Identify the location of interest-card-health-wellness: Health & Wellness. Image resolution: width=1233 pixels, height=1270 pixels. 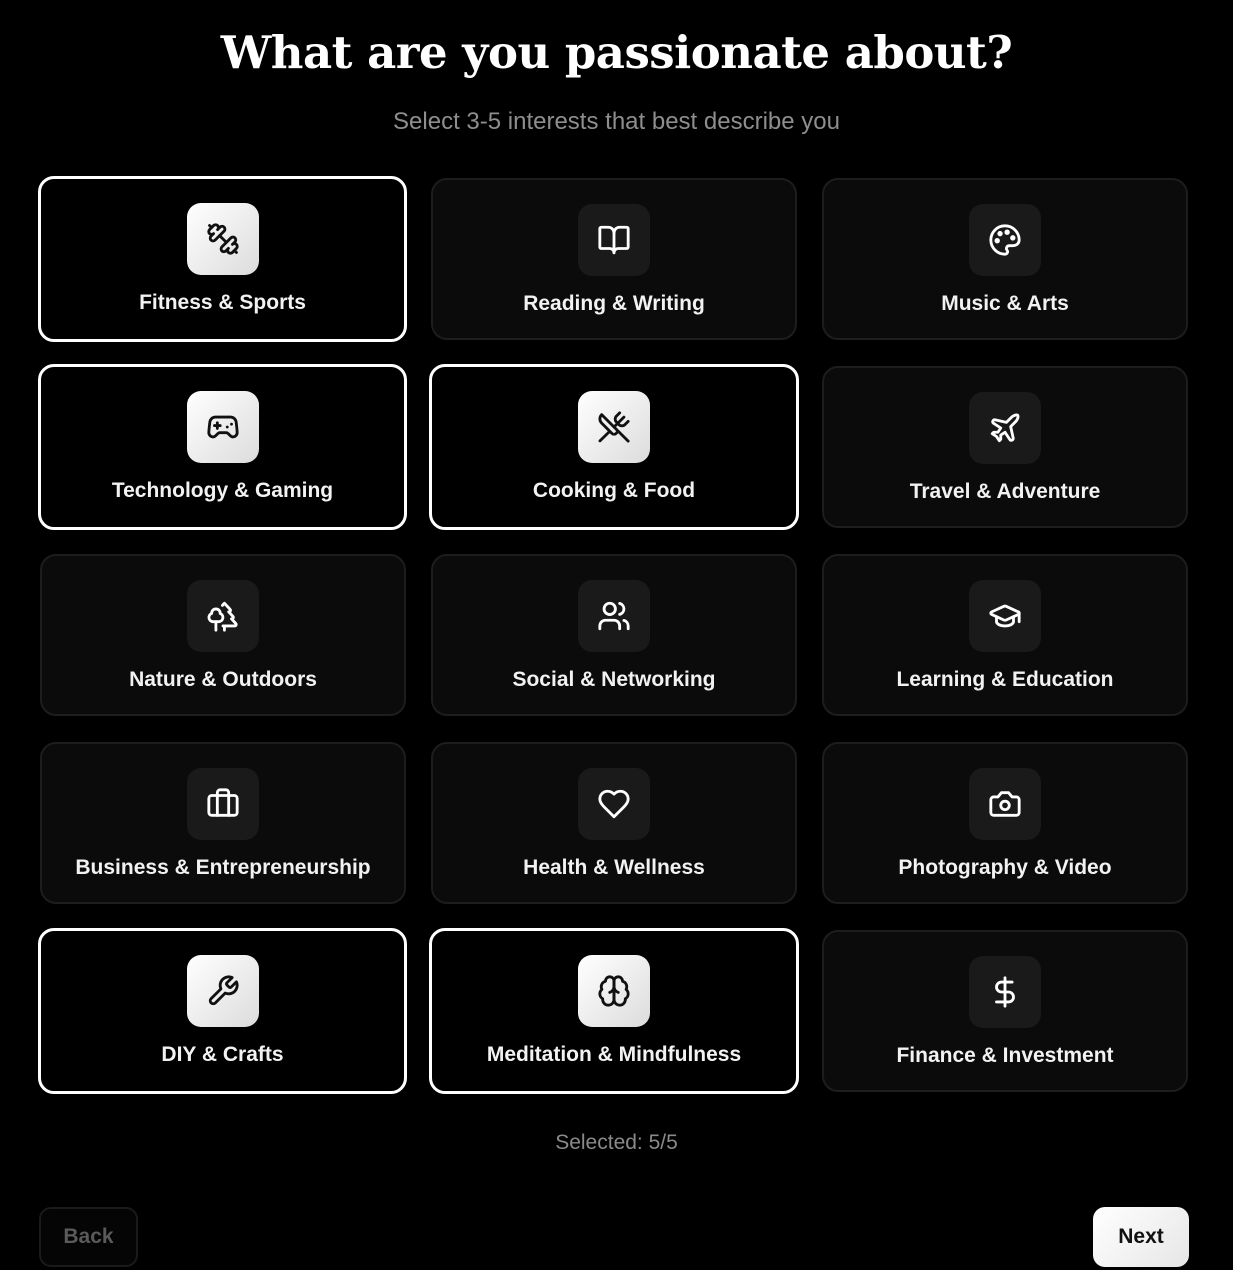
(614, 823).